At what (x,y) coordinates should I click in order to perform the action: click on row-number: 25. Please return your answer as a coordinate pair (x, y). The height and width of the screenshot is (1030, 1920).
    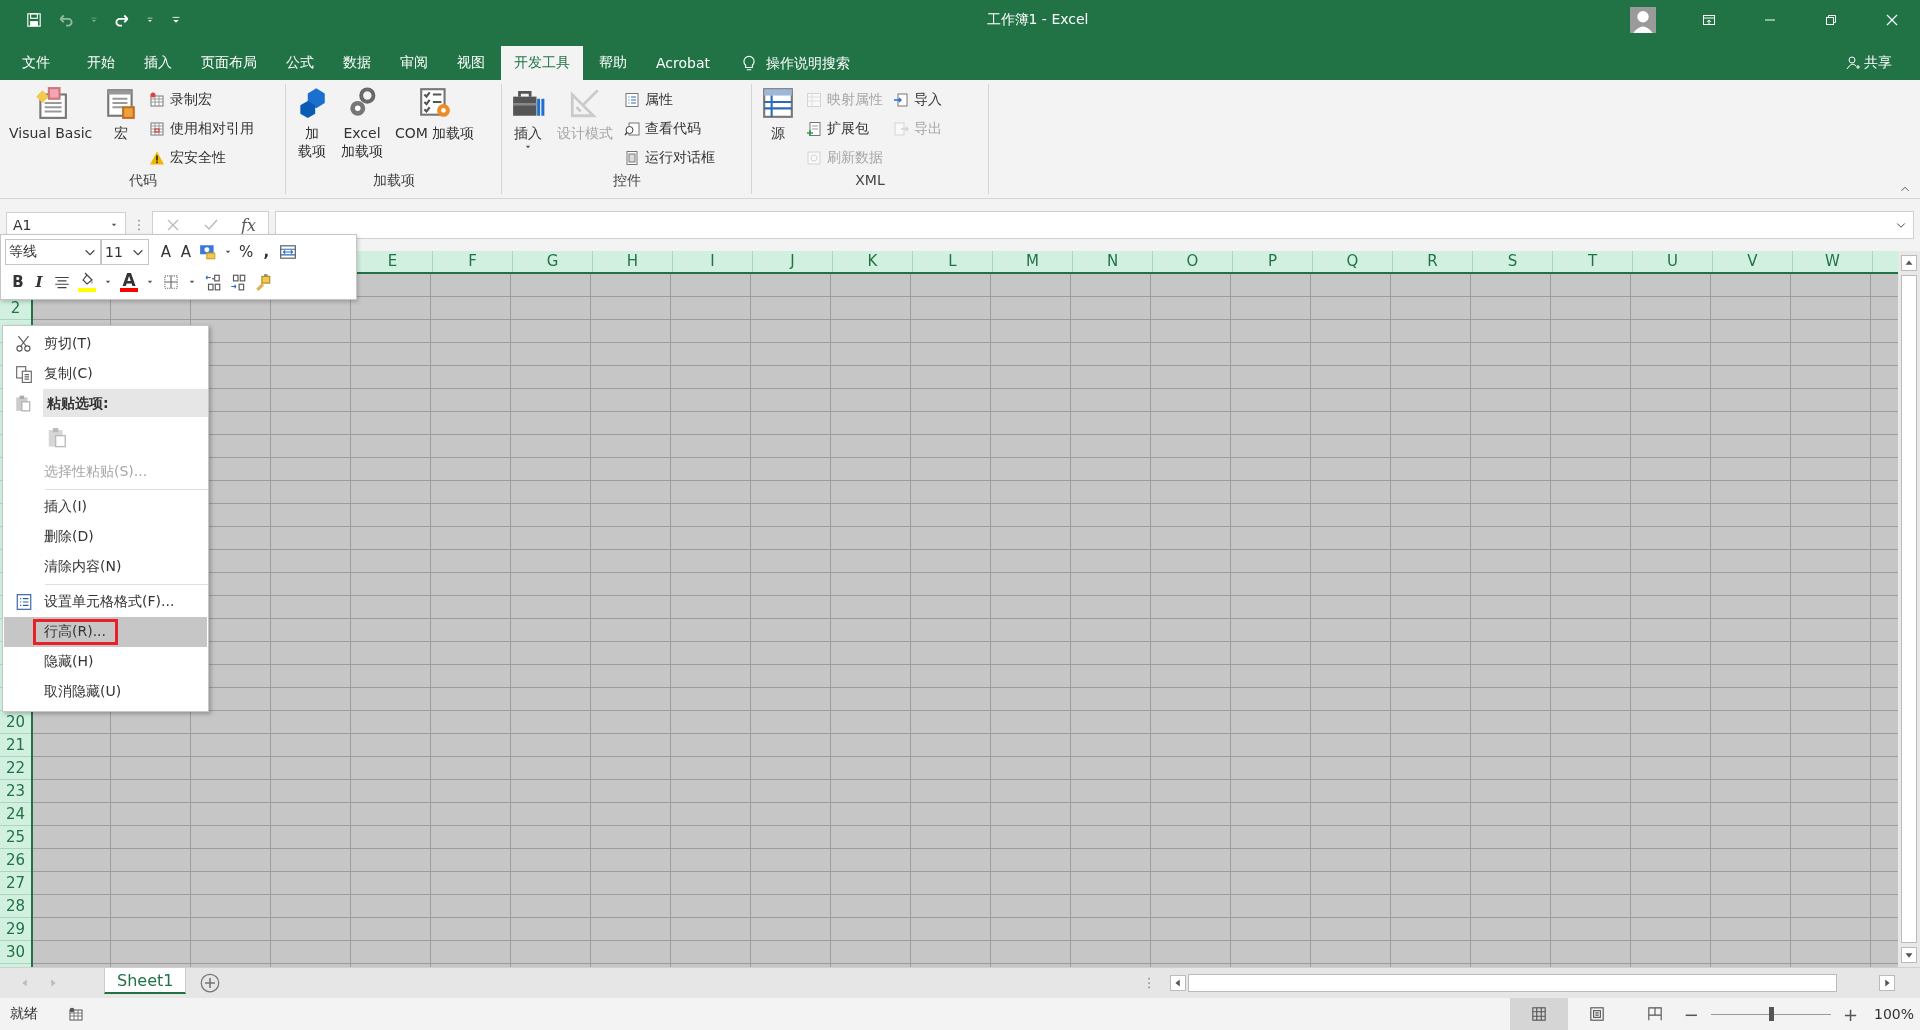
    Looking at the image, I should click on (15, 837).